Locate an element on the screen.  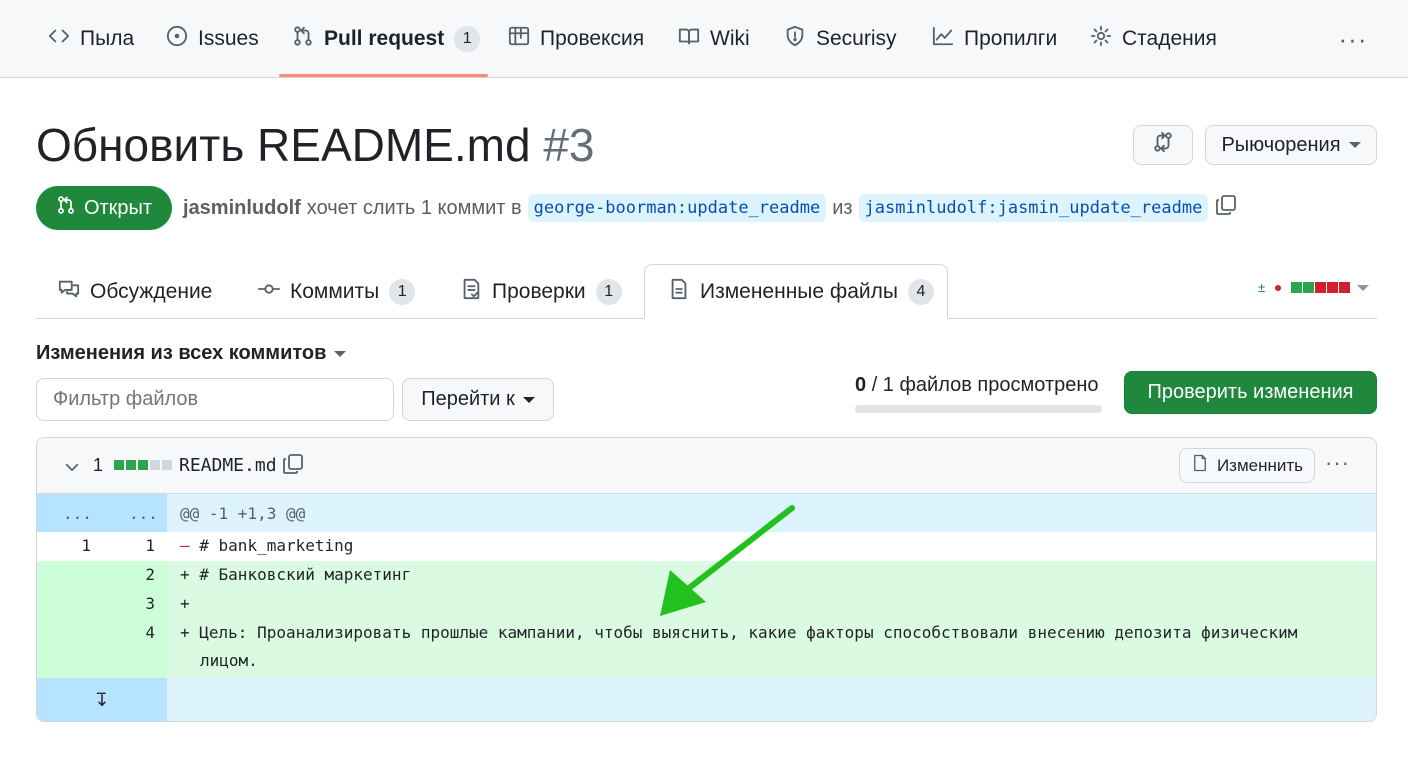
diffstat-summary: ± is located at coordinates (1314, 287).